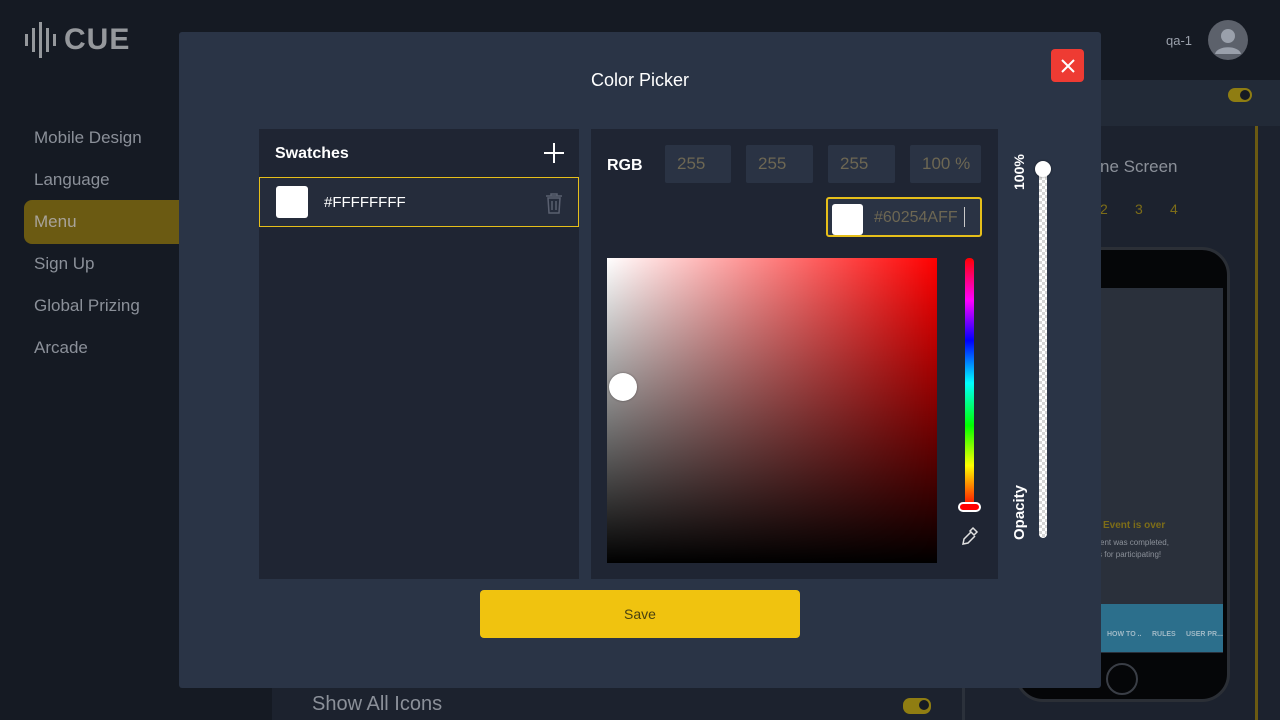  I want to click on close-icon, so click(1067, 65).